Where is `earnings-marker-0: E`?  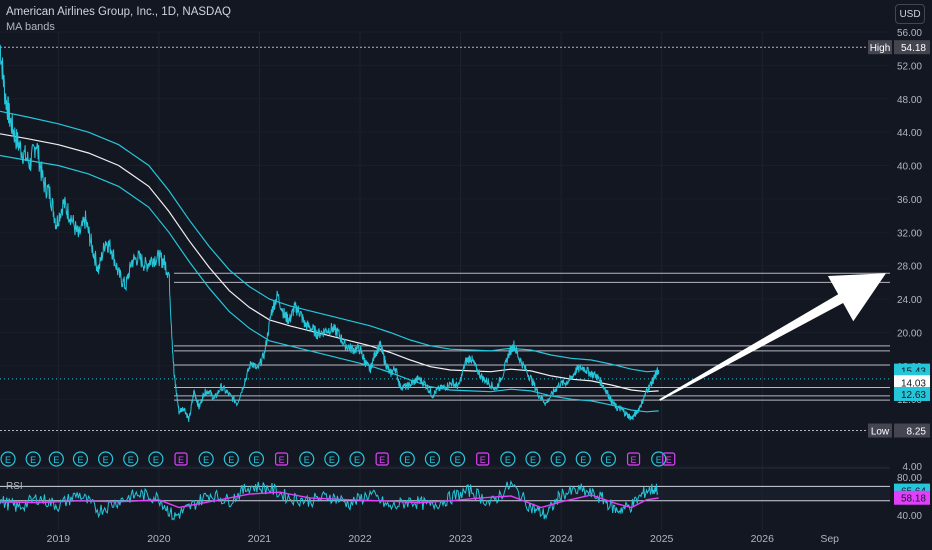
earnings-marker-0: E is located at coordinates (8, 459).